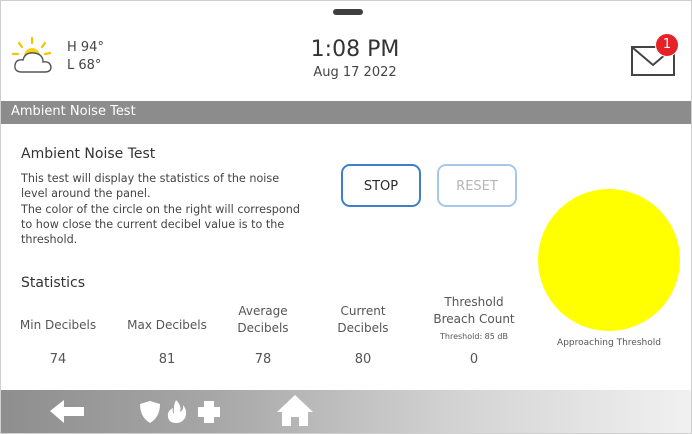  I want to click on temperature-high: H 94°, so click(85, 47).